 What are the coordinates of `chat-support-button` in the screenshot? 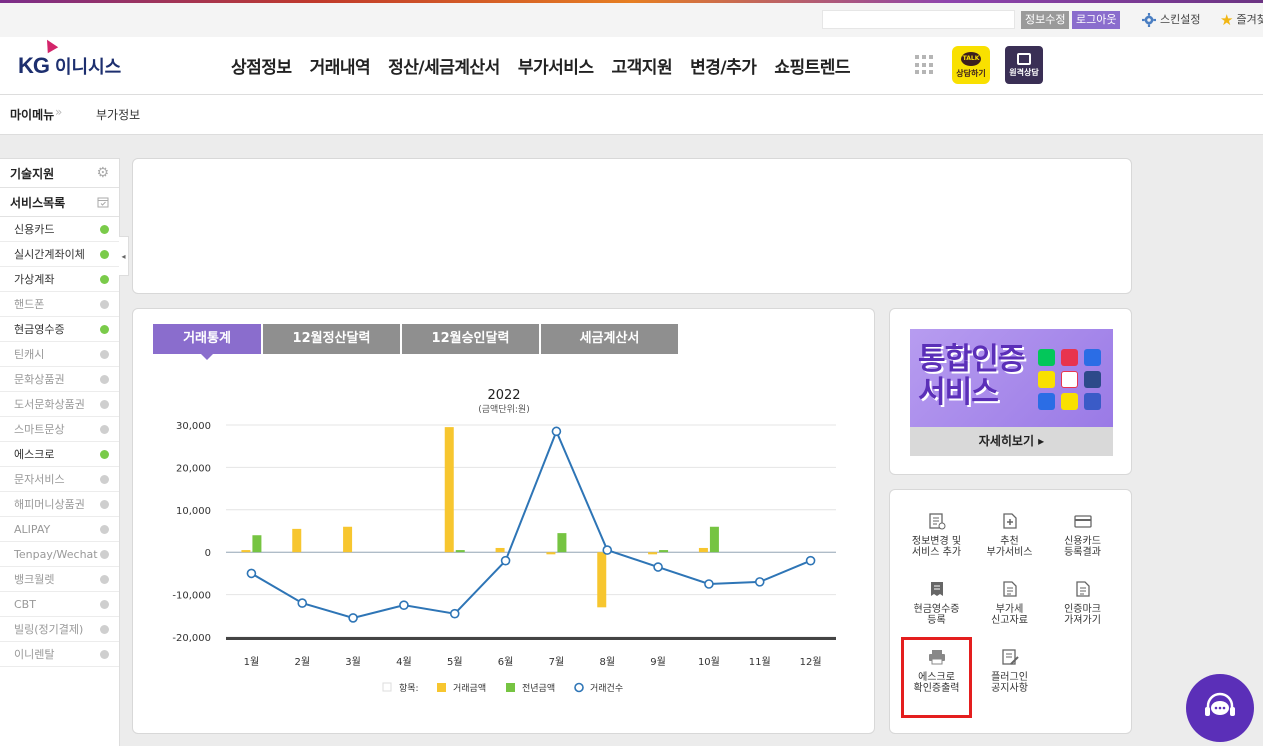 It's located at (1220, 708).